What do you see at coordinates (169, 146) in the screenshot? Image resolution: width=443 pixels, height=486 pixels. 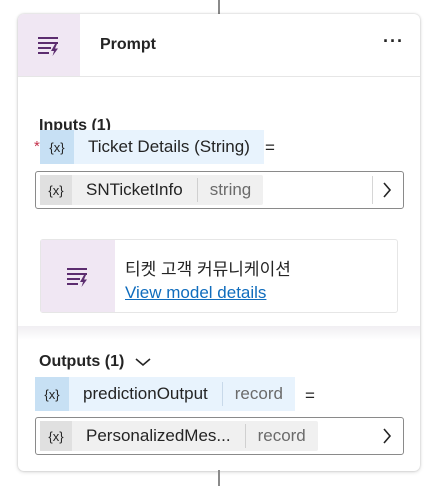 I see `input-parameter-name: Ticket Details (String)` at bounding box center [169, 146].